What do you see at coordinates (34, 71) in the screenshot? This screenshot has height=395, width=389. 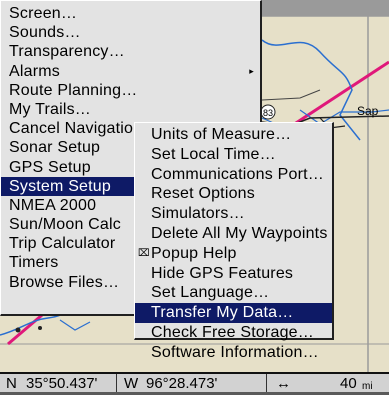 I see `menu-item-label: Alarms` at bounding box center [34, 71].